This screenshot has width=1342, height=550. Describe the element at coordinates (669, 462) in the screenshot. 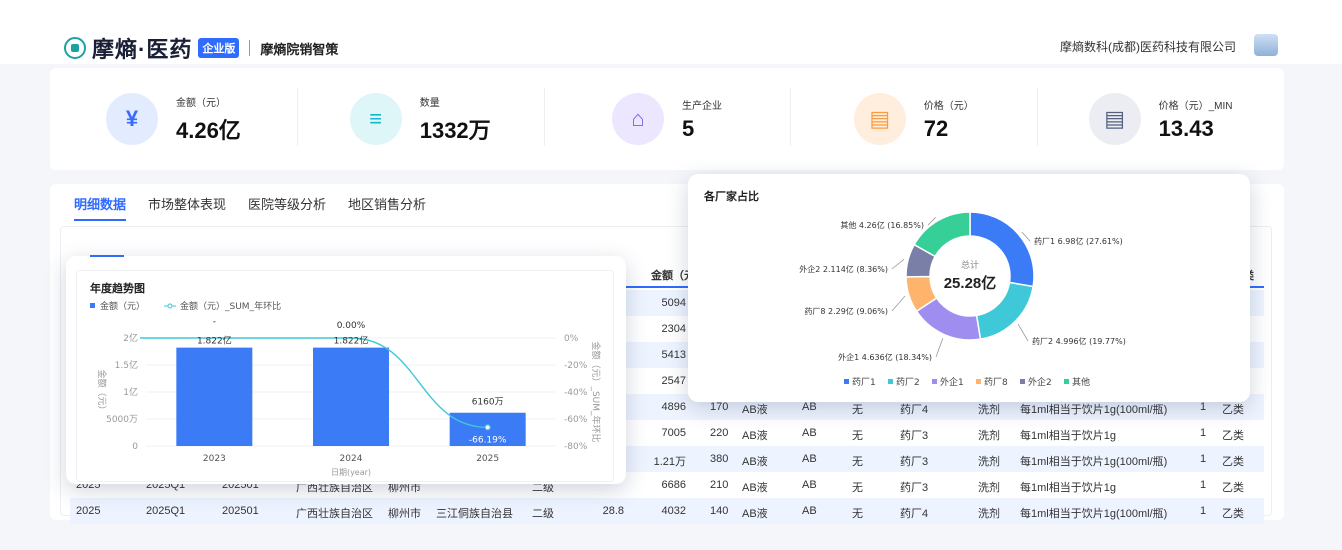

I see `cell-amount: 1.21万` at that location.